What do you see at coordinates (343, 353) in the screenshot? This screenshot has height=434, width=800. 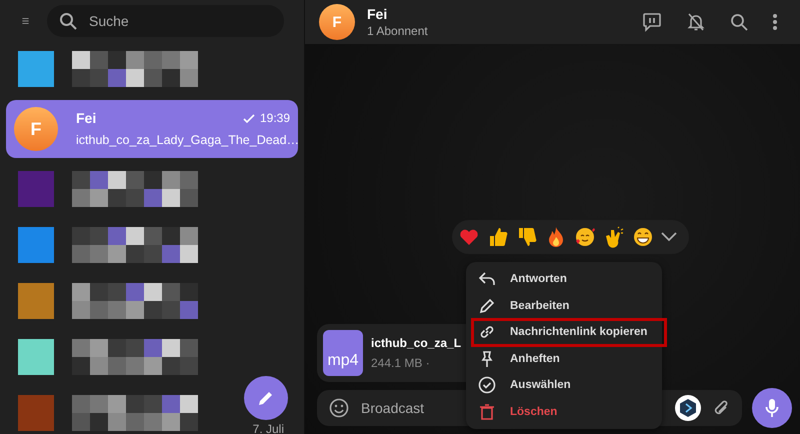 I see `file-type-icon: mp4` at bounding box center [343, 353].